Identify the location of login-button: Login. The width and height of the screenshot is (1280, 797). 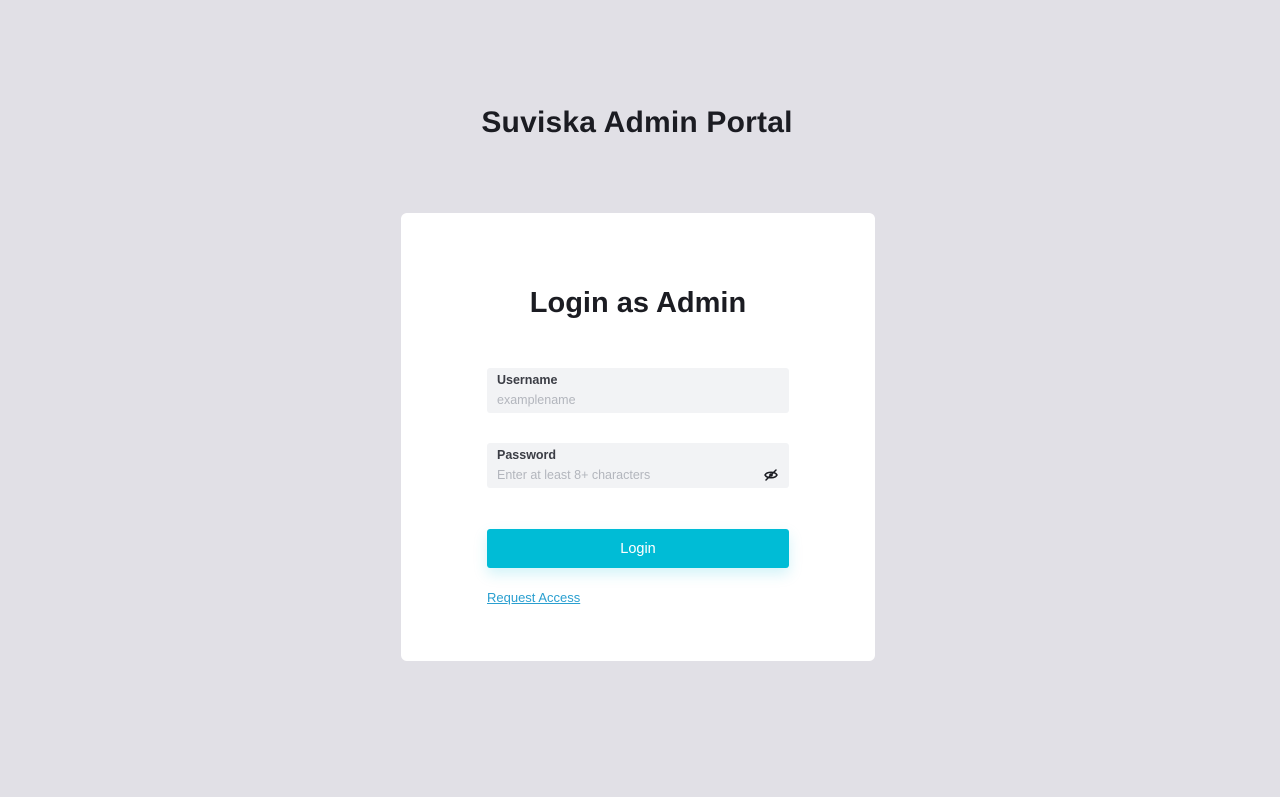
(638, 548).